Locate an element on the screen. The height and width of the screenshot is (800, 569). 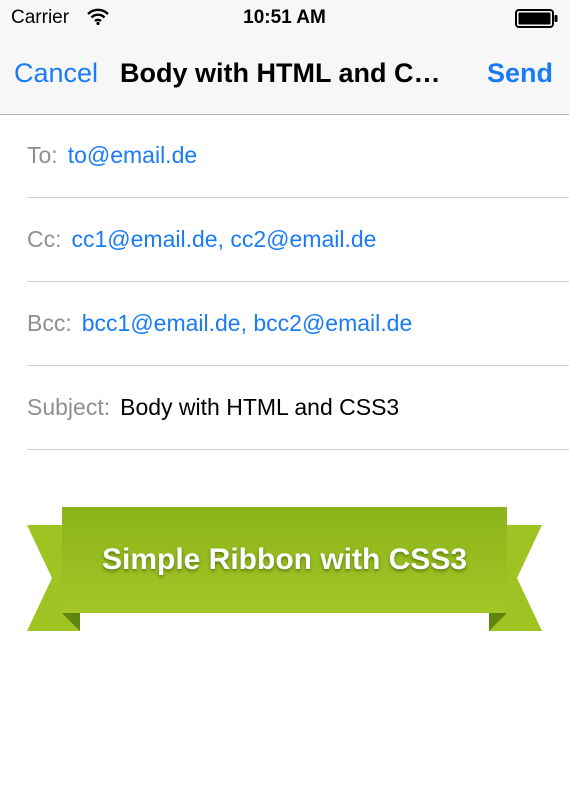
to-field: To: to@email.de is located at coordinates (298, 156).